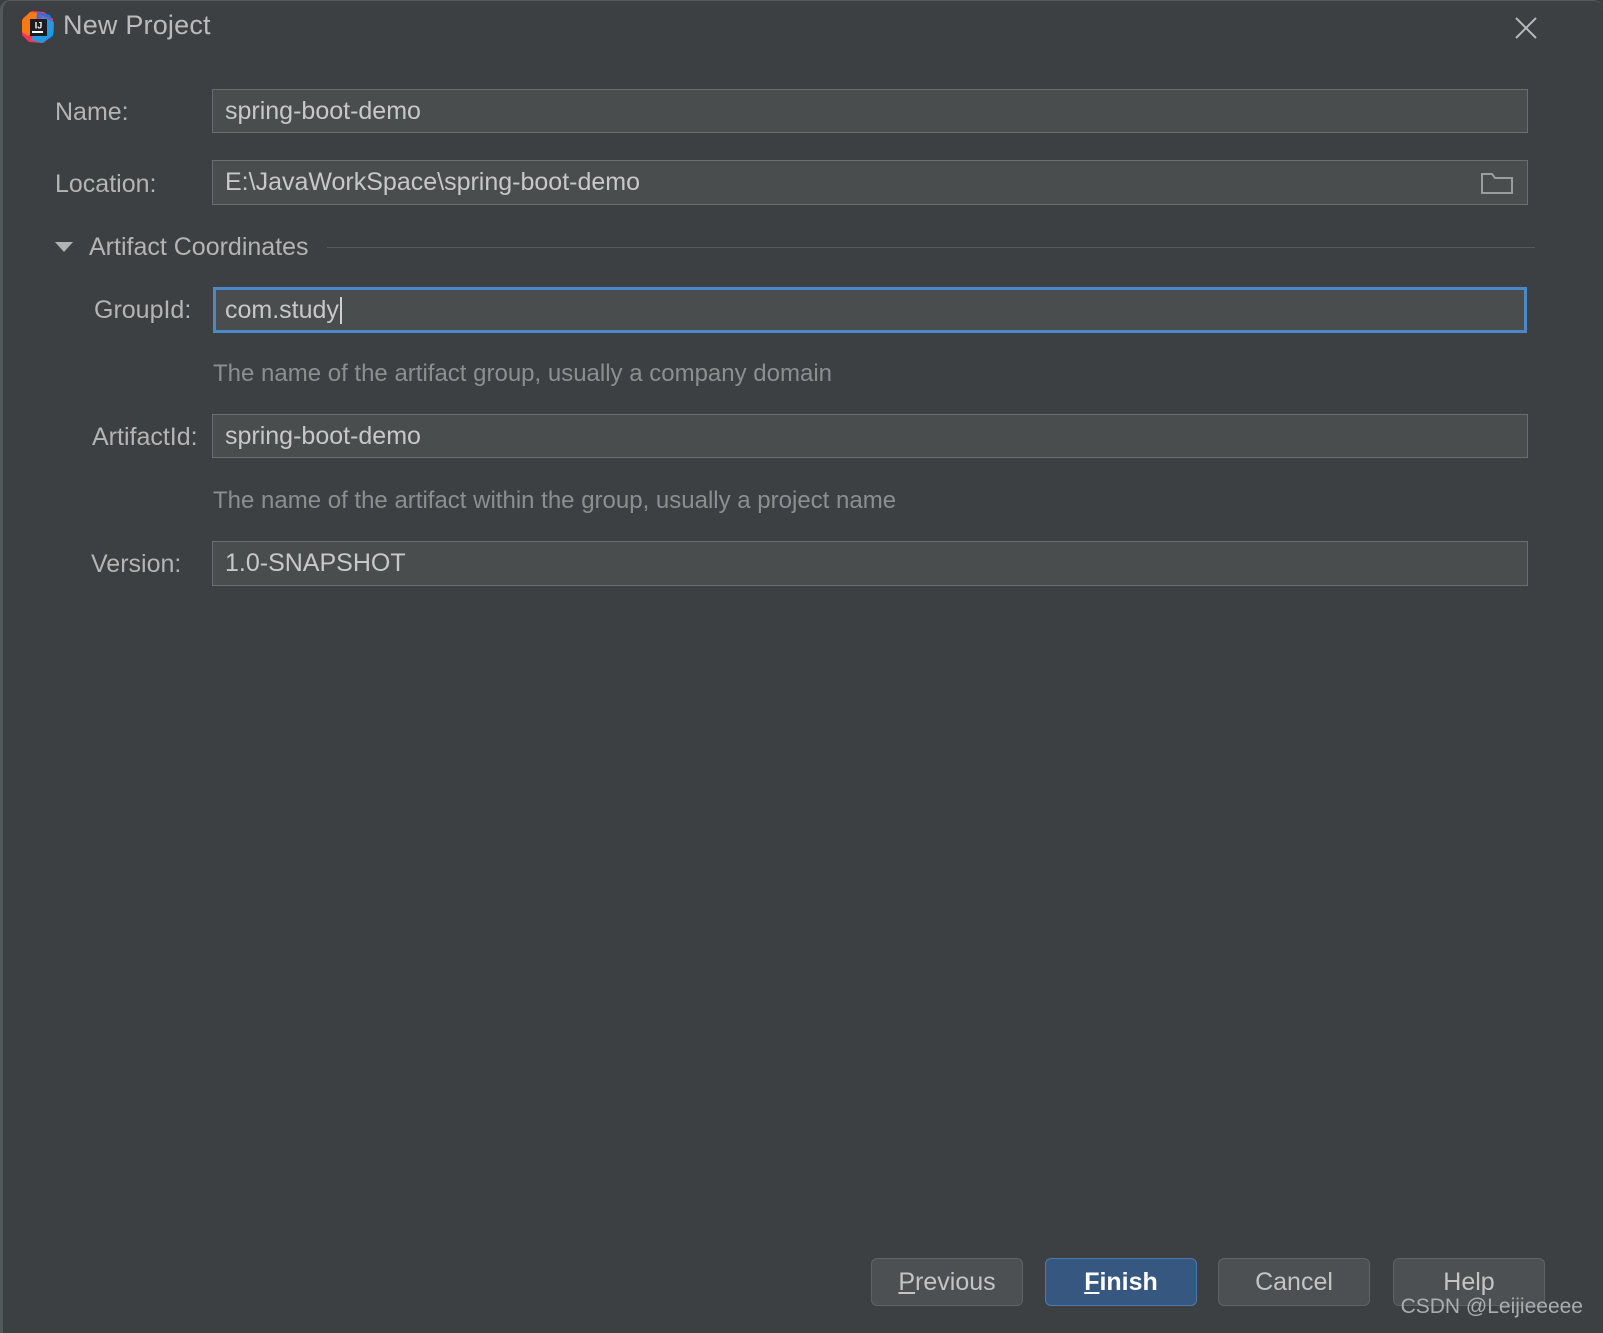 The width and height of the screenshot is (1603, 1333). What do you see at coordinates (1092, 1281) in the screenshot?
I see `finish-button-mnemonic: F` at bounding box center [1092, 1281].